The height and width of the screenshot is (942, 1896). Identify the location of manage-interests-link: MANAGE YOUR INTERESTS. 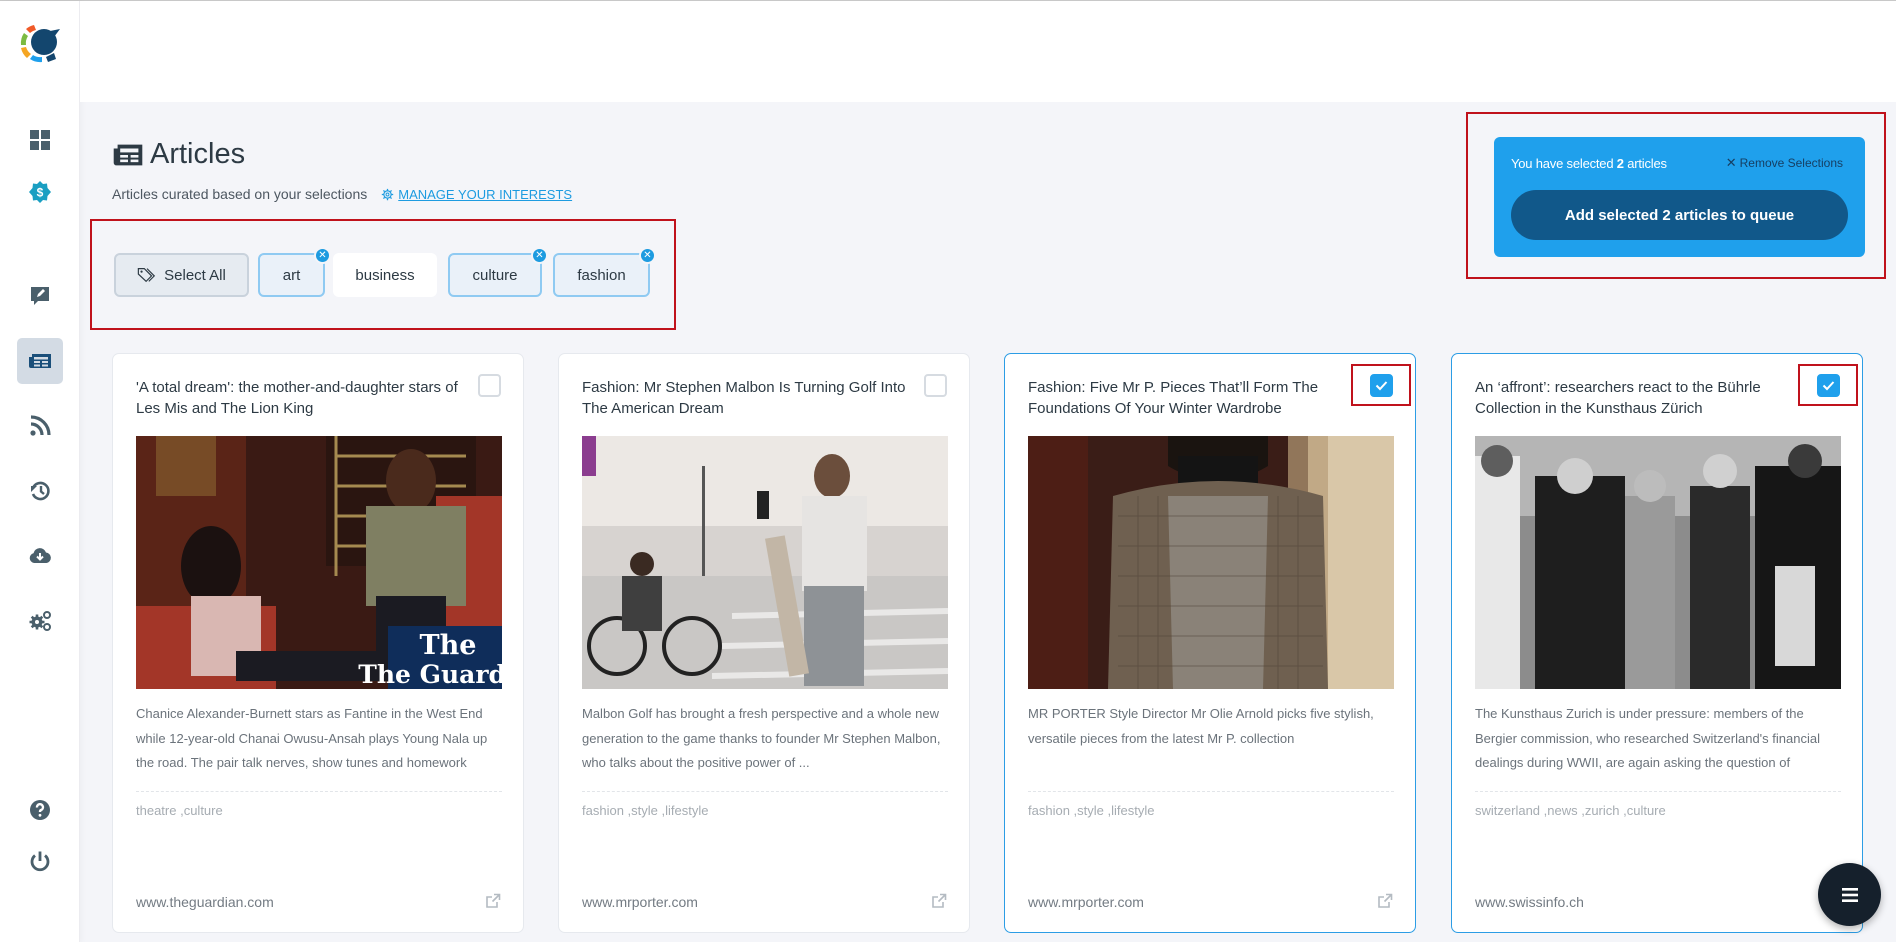
(476, 194).